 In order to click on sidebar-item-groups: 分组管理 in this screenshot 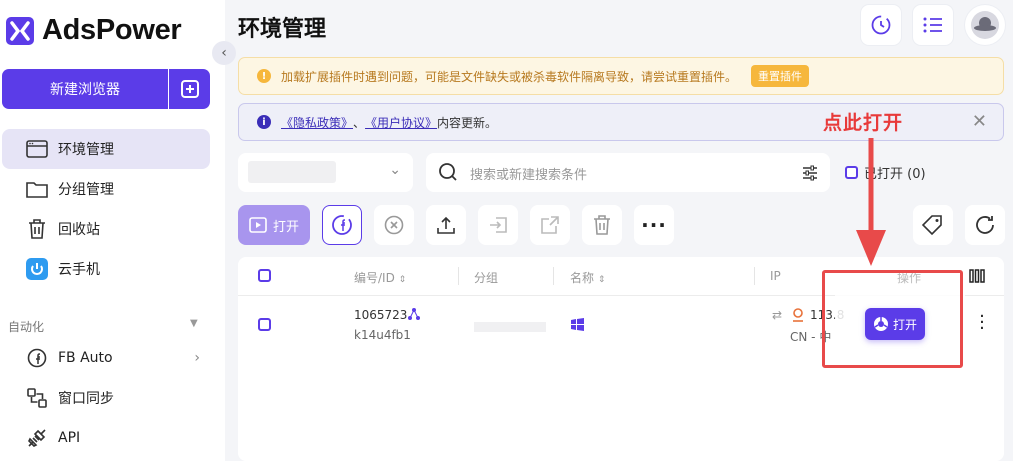, I will do `click(106, 189)`.